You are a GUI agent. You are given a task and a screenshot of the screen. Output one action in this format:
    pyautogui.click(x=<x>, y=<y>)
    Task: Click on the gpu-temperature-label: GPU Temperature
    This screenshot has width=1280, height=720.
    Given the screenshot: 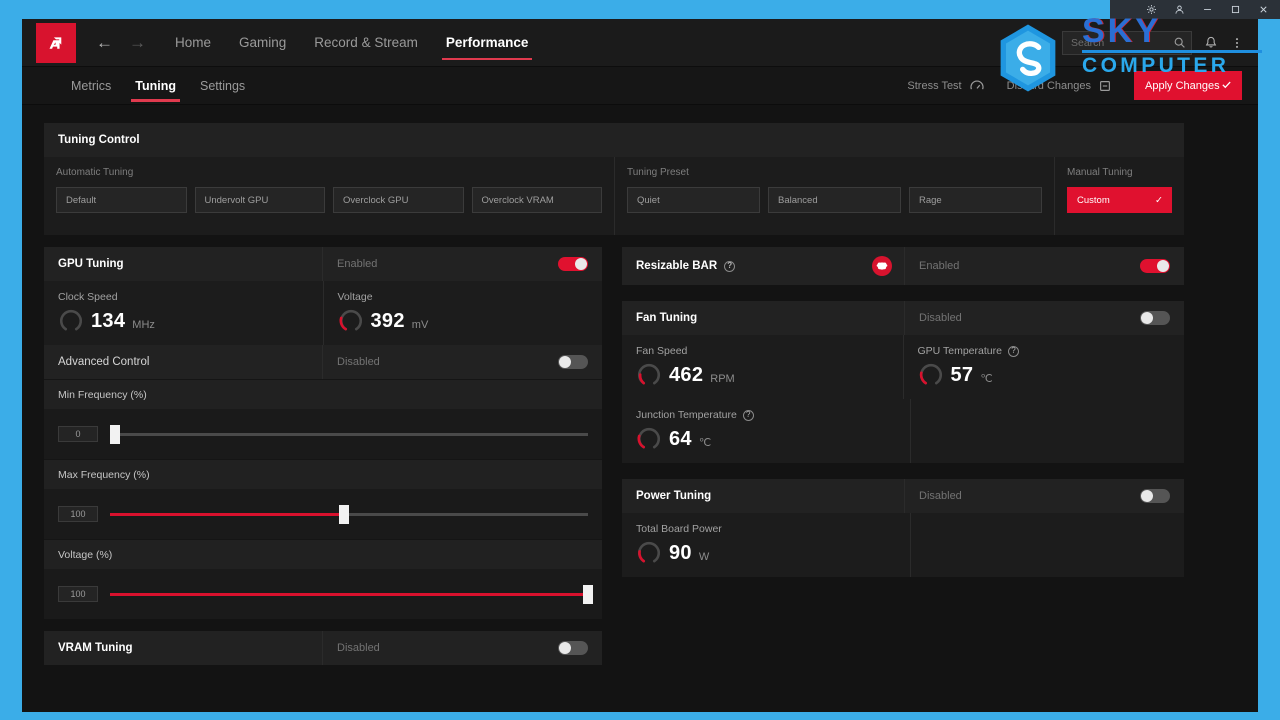 What is the action you would take?
    pyautogui.click(x=959, y=351)
    